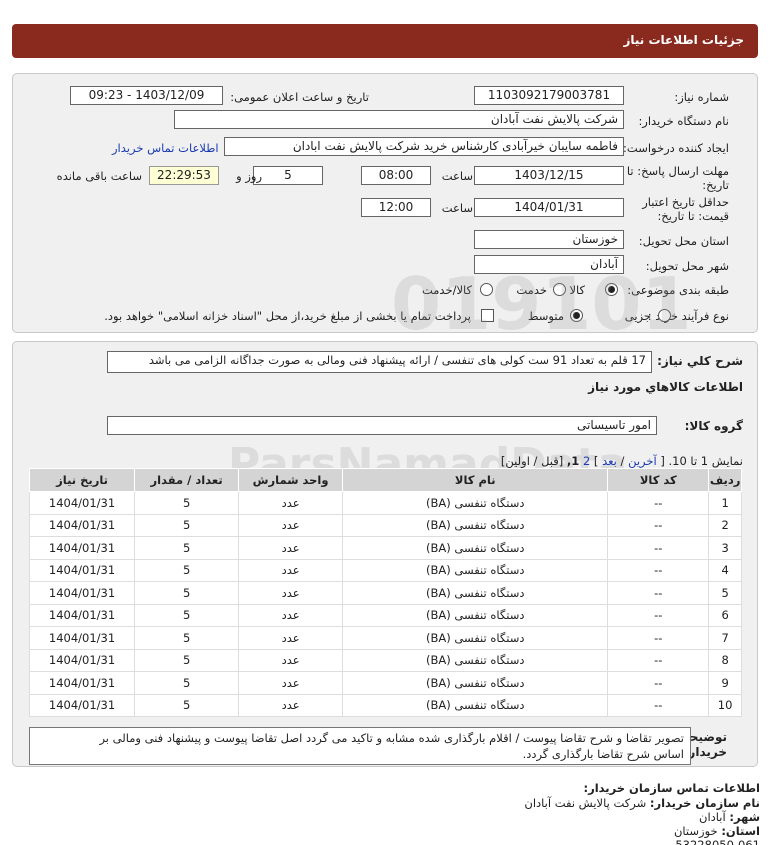  I want to click on reply-deadline-label-2: تاریخ:, so click(715, 185).